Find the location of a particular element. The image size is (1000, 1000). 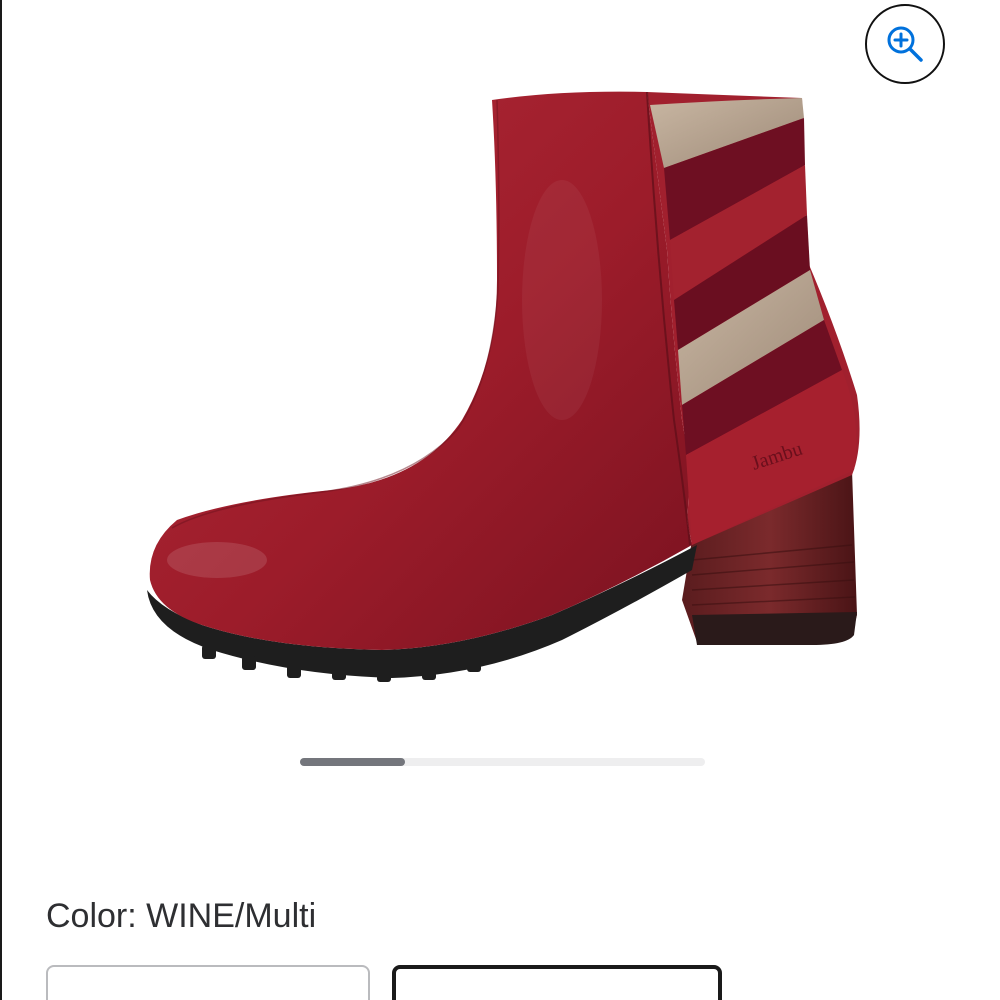

carousel-scroll-thumb is located at coordinates (353, 762).